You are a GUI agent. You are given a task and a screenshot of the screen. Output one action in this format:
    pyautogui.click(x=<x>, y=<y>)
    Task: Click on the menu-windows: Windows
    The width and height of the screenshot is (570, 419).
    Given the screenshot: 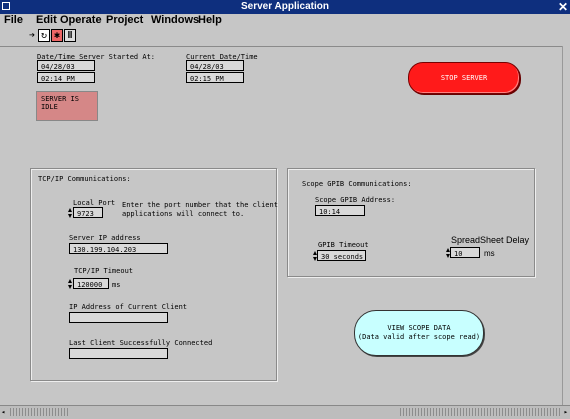 What is the action you would take?
    pyautogui.click(x=175, y=20)
    